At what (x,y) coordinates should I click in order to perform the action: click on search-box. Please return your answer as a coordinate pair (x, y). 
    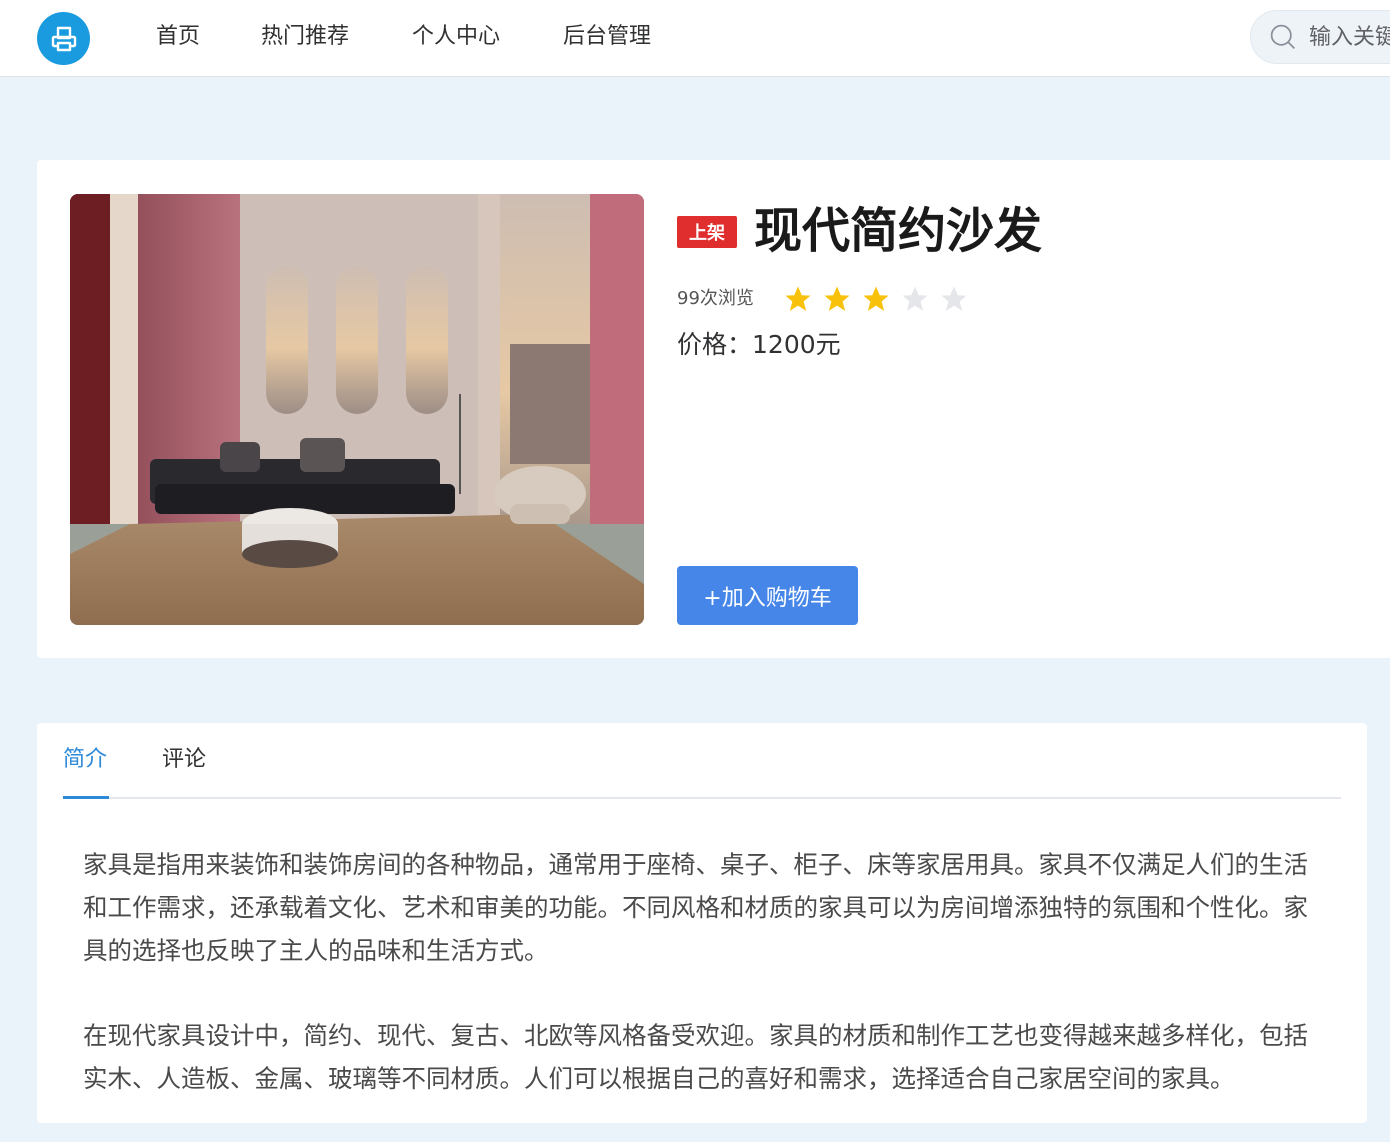
    Looking at the image, I should click on (1320, 37).